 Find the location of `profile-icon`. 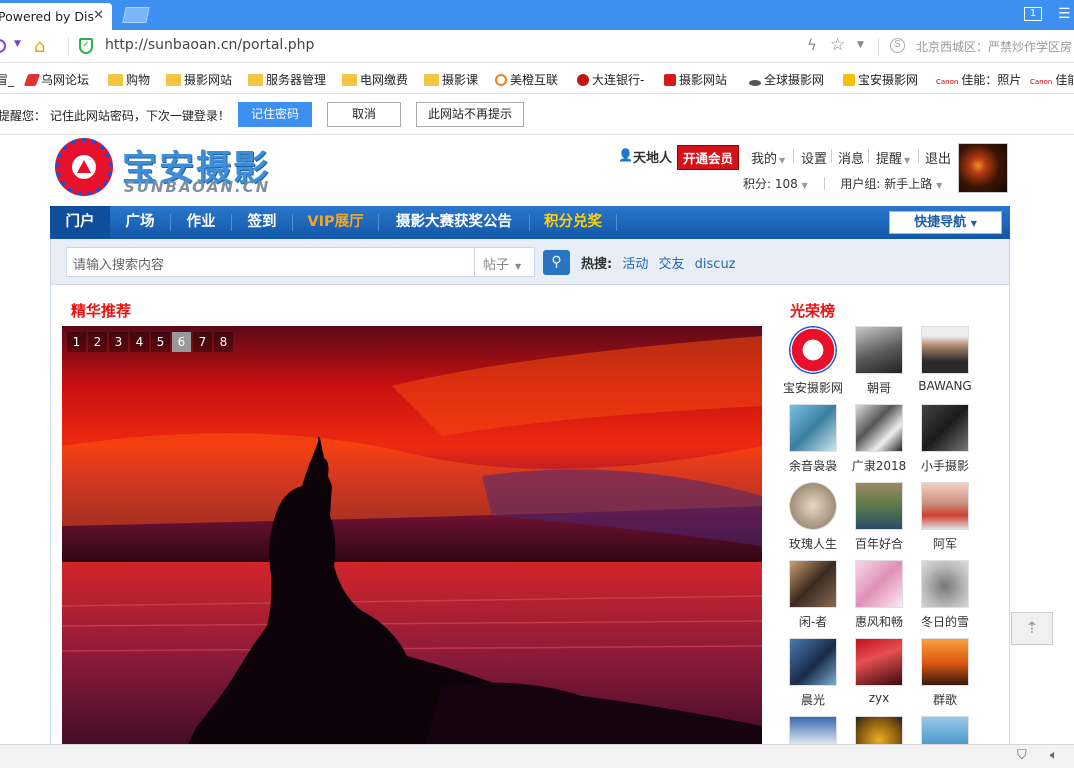

profile-icon is located at coordinates (3, 46).